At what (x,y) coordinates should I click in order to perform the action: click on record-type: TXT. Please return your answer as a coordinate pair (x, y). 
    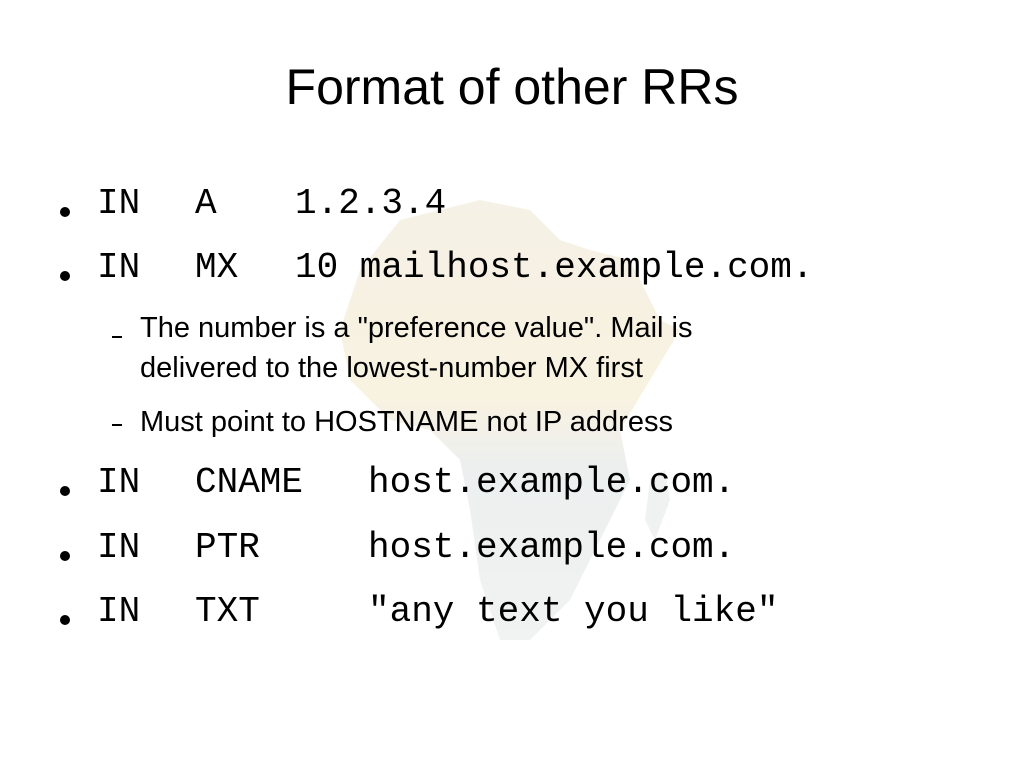
    Looking at the image, I should click on (227, 611).